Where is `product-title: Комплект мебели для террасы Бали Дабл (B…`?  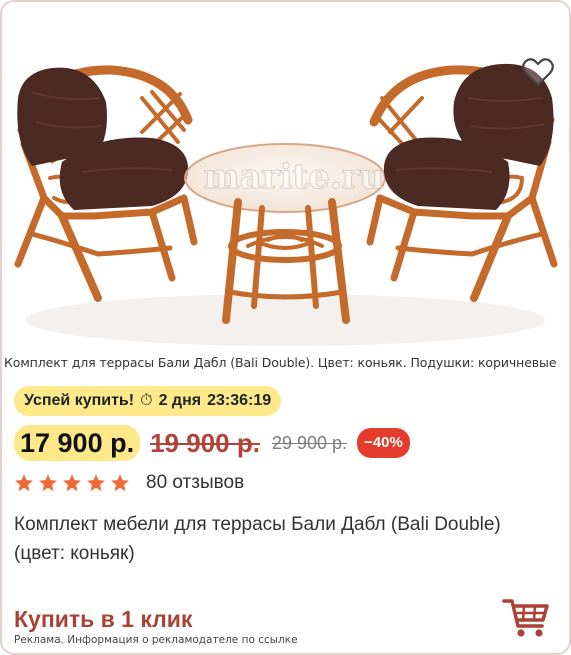
product-title: Комплект мебели для террасы Бали Дабл (B… is located at coordinates (274, 539).